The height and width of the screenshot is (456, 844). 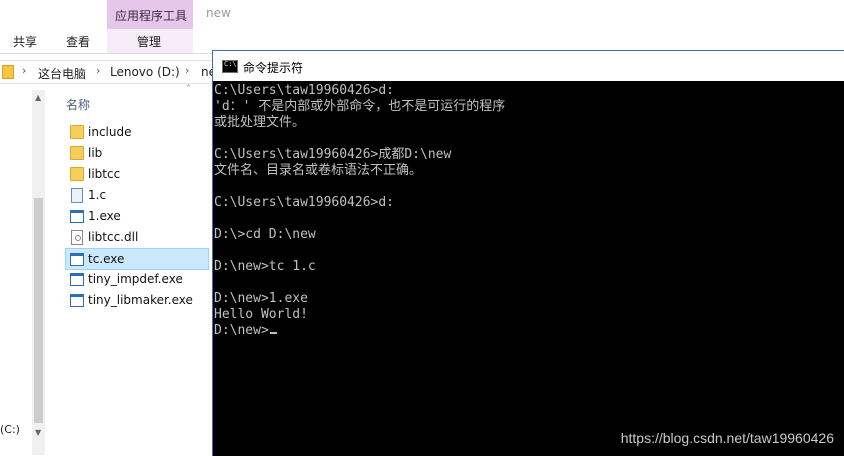 What do you see at coordinates (137, 174) in the screenshot?
I see `list-item: libtcc` at bounding box center [137, 174].